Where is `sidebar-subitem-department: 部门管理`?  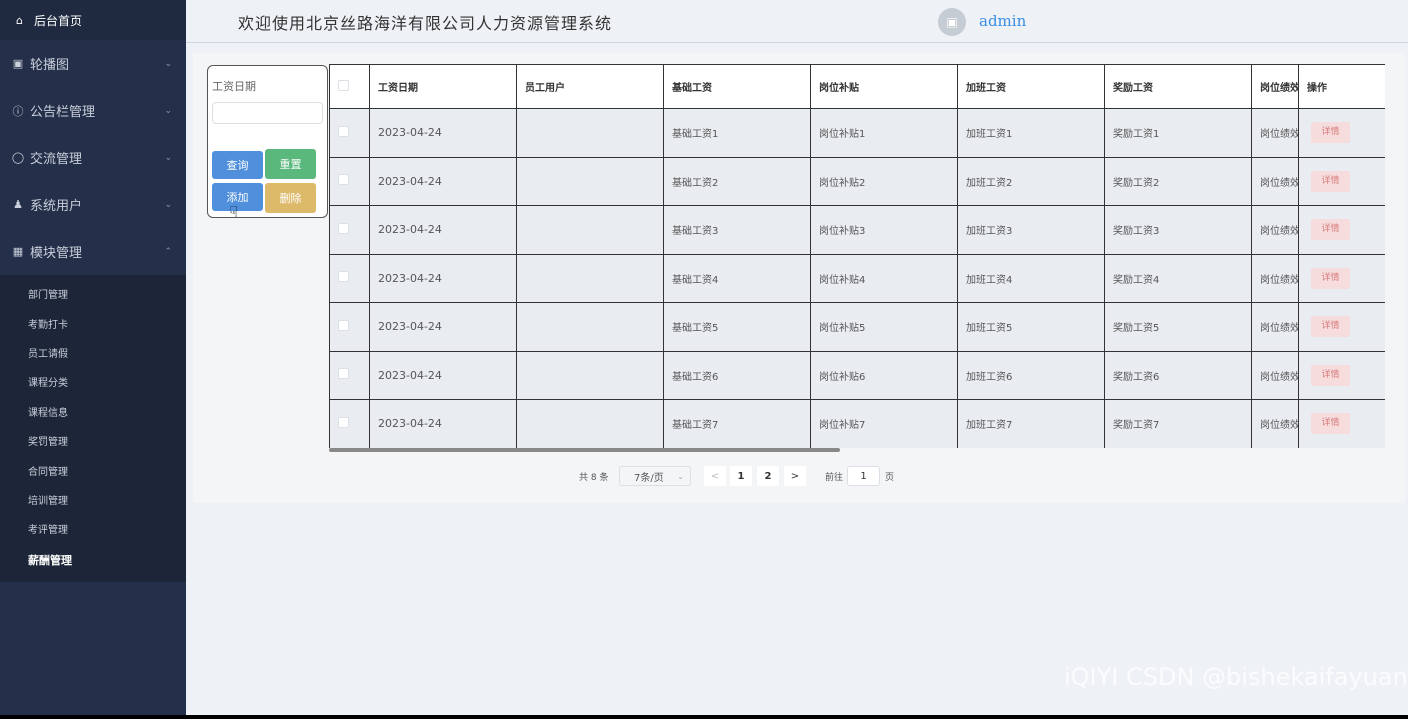
sidebar-subitem-department: 部门管理 is located at coordinates (93, 293).